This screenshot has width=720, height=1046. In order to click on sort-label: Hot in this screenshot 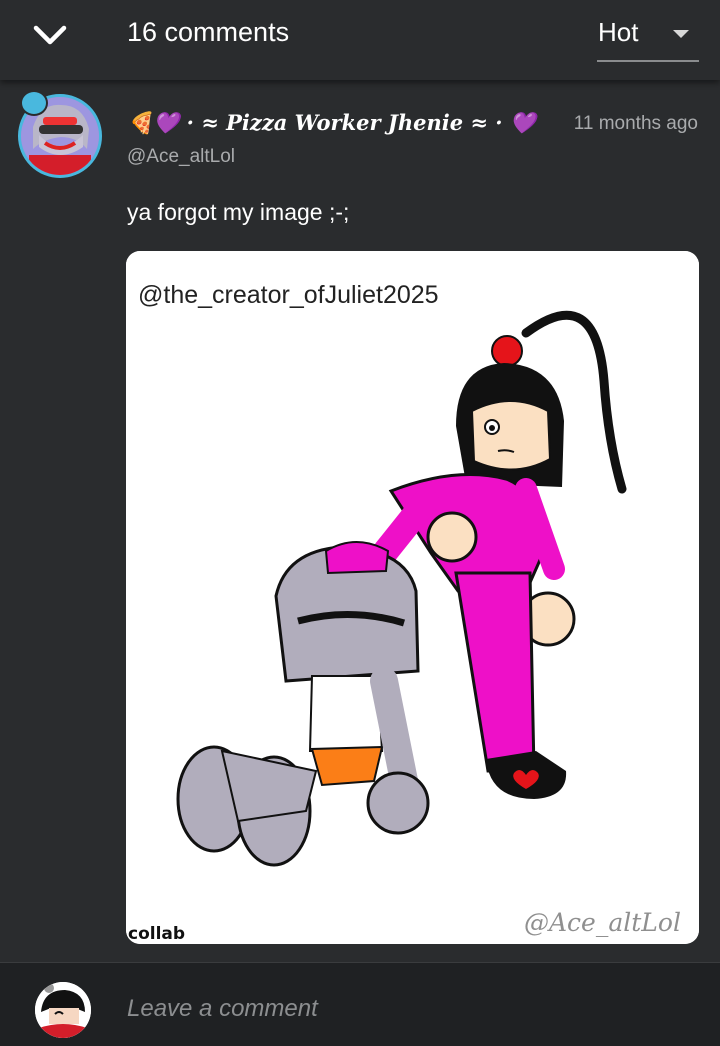, I will do `click(618, 32)`.